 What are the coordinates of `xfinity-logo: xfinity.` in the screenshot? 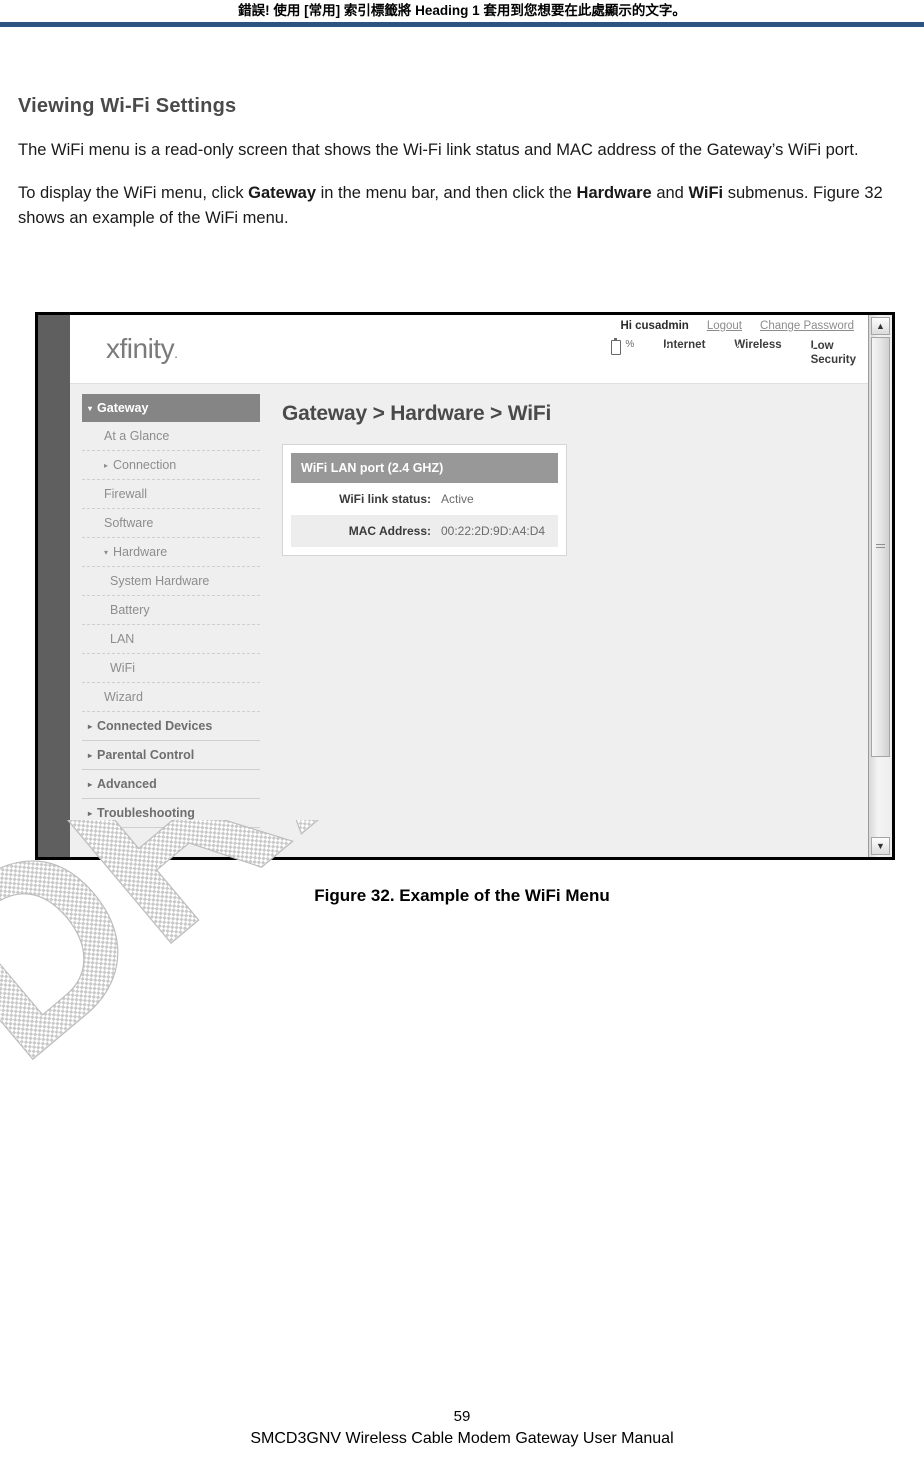 It's located at (142, 349).